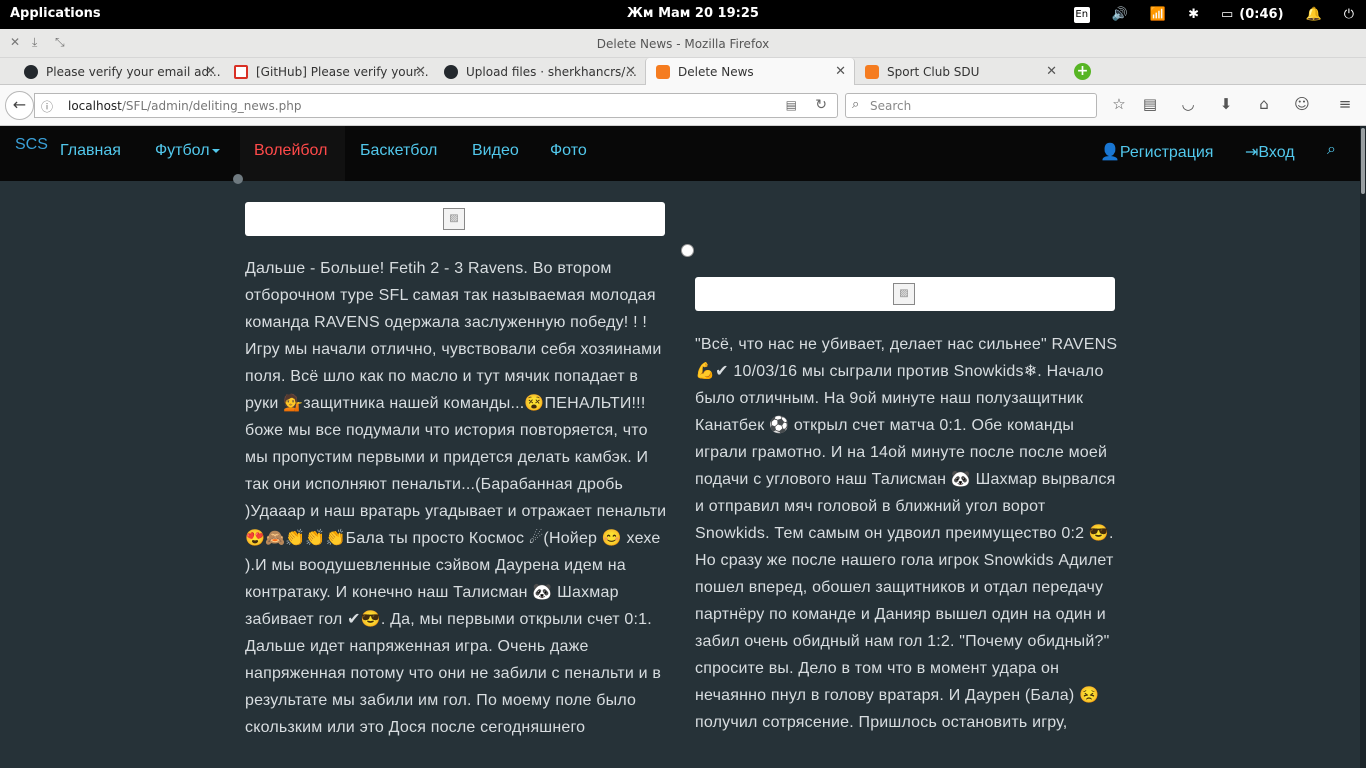 This screenshot has width=1366, height=768. What do you see at coordinates (716, 72) in the screenshot?
I see `tab-label: Delete News` at bounding box center [716, 72].